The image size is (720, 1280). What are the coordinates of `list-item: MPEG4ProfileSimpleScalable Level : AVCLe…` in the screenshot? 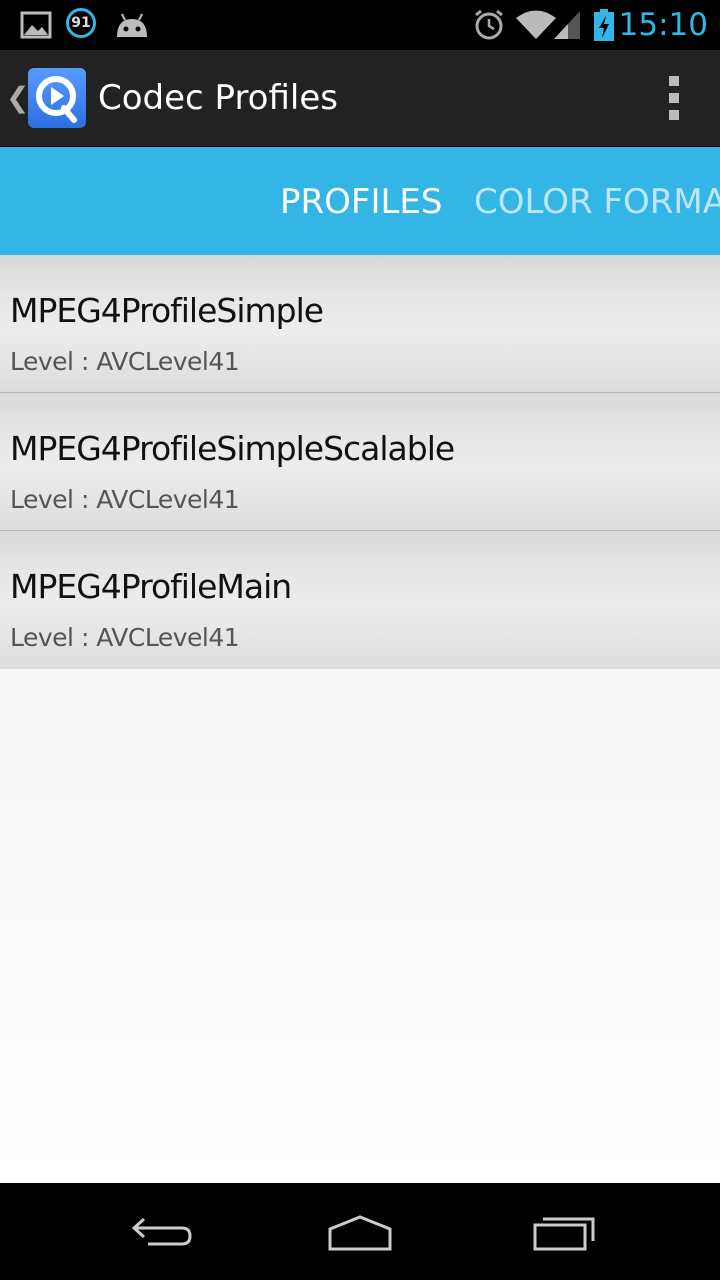 It's located at (360, 462).